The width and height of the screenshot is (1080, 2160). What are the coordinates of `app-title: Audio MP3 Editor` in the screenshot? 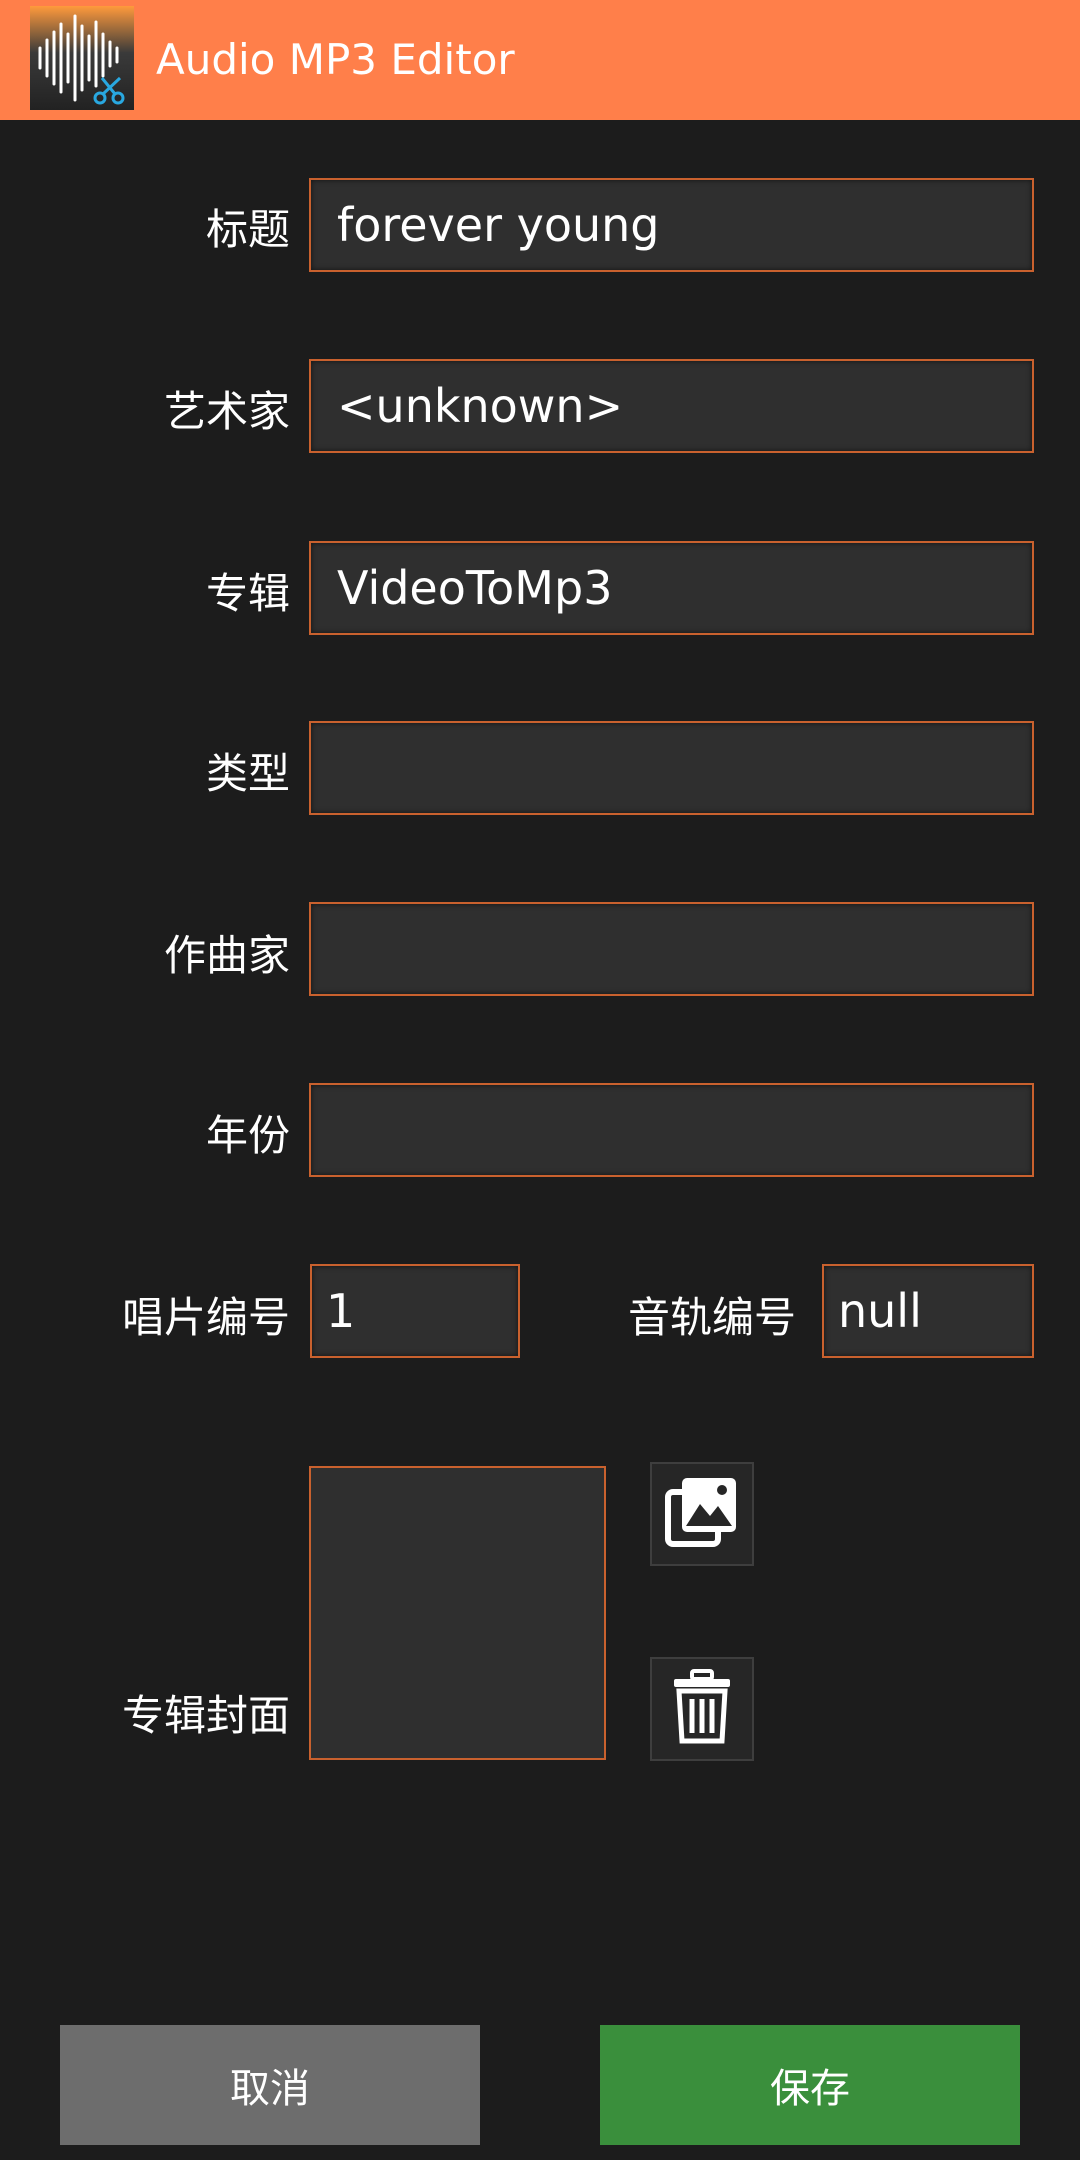 It's located at (335, 59).